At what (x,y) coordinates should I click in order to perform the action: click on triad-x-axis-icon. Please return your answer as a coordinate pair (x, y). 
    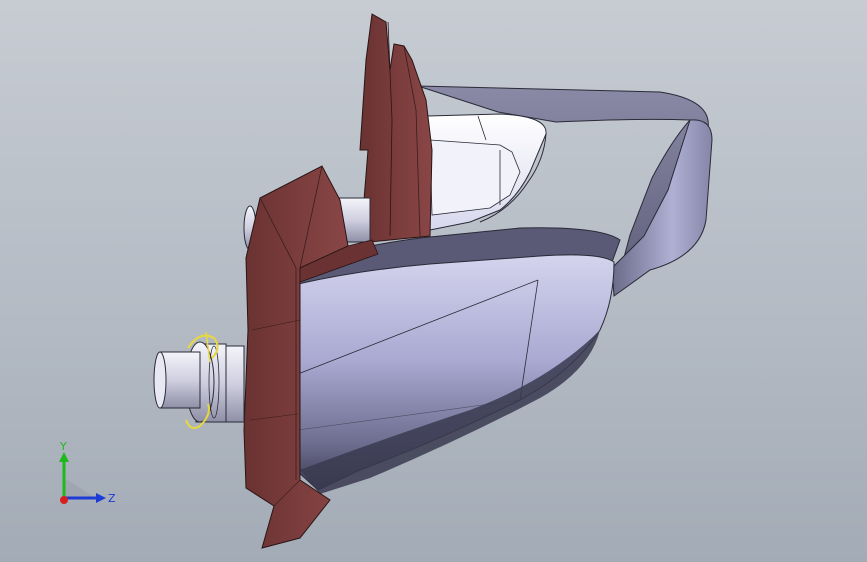
    Looking at the image, I should click on (64, 500).